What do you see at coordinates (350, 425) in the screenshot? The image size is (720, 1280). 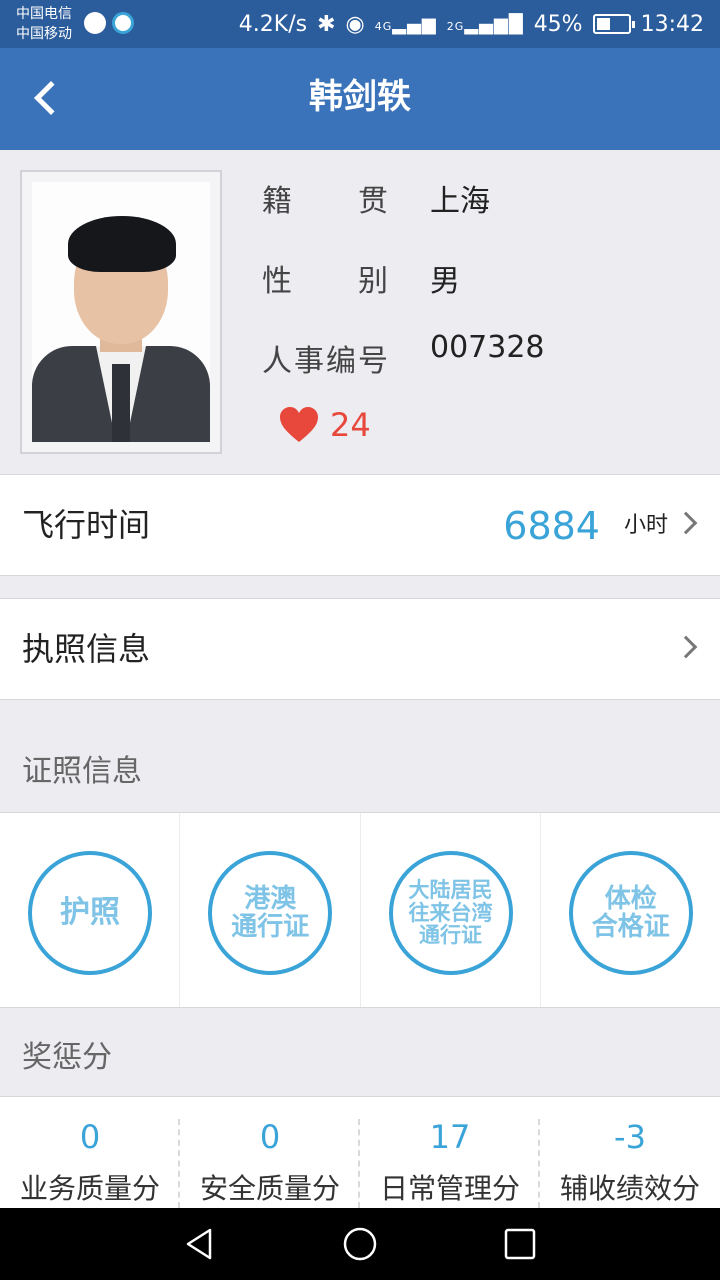 I see `like-count: 24` at bounding box center [350, 425].